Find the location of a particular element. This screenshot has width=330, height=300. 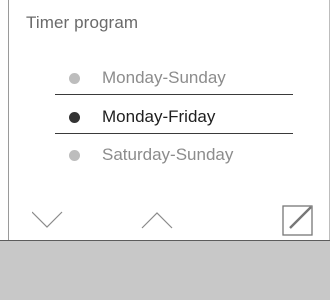

option-monday-friday: Monday-Friday is located at coordinates (142, 117).